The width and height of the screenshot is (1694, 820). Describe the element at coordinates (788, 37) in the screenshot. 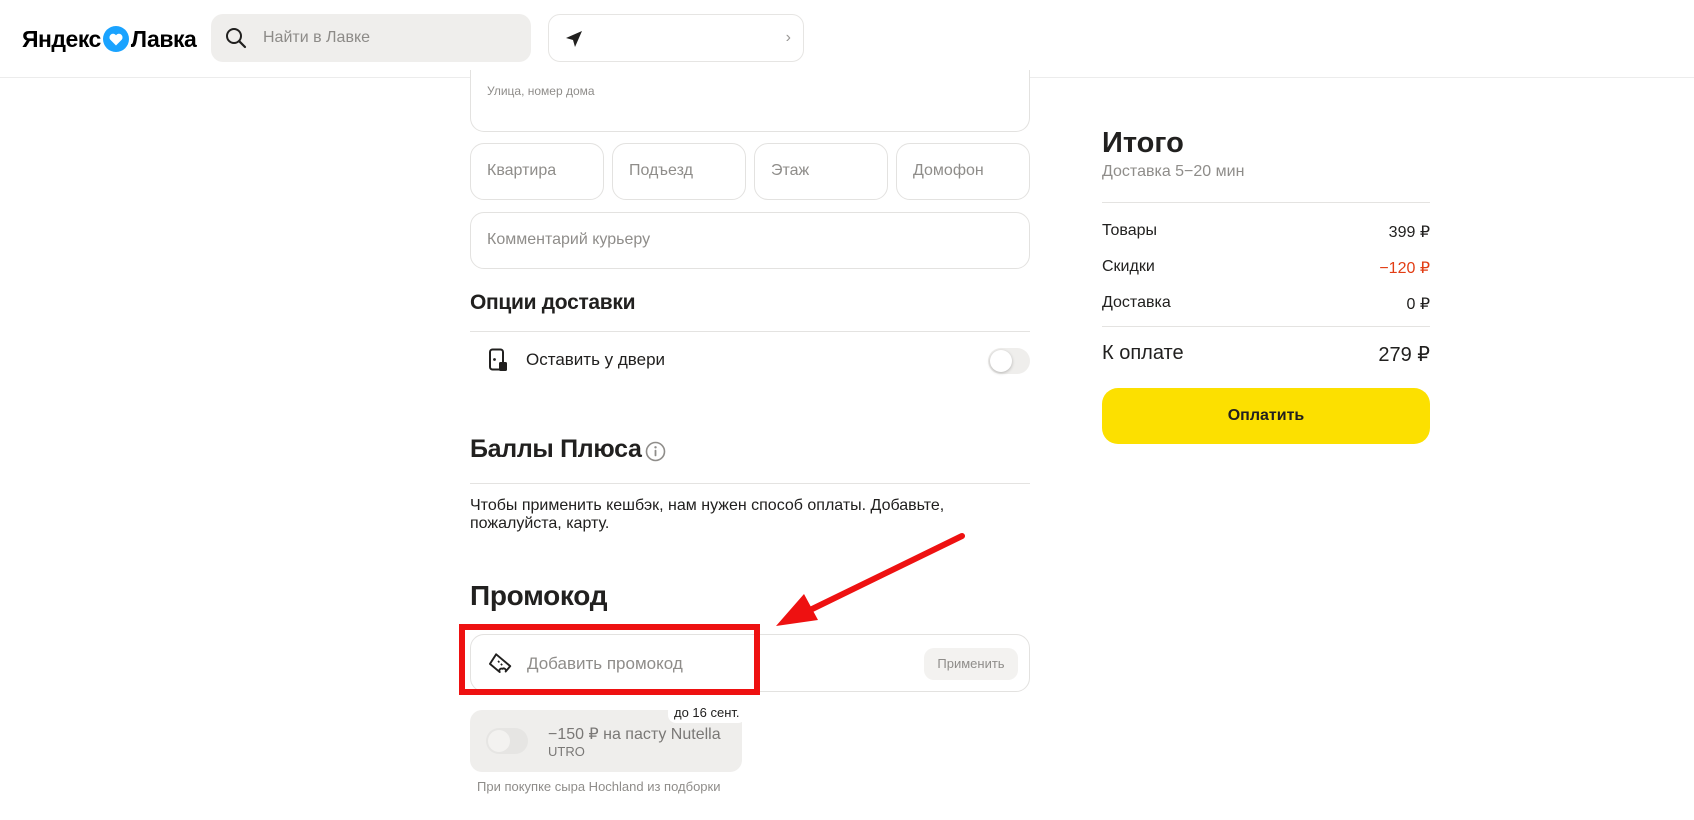

I see `chevron-right-icon: ›` at that location.